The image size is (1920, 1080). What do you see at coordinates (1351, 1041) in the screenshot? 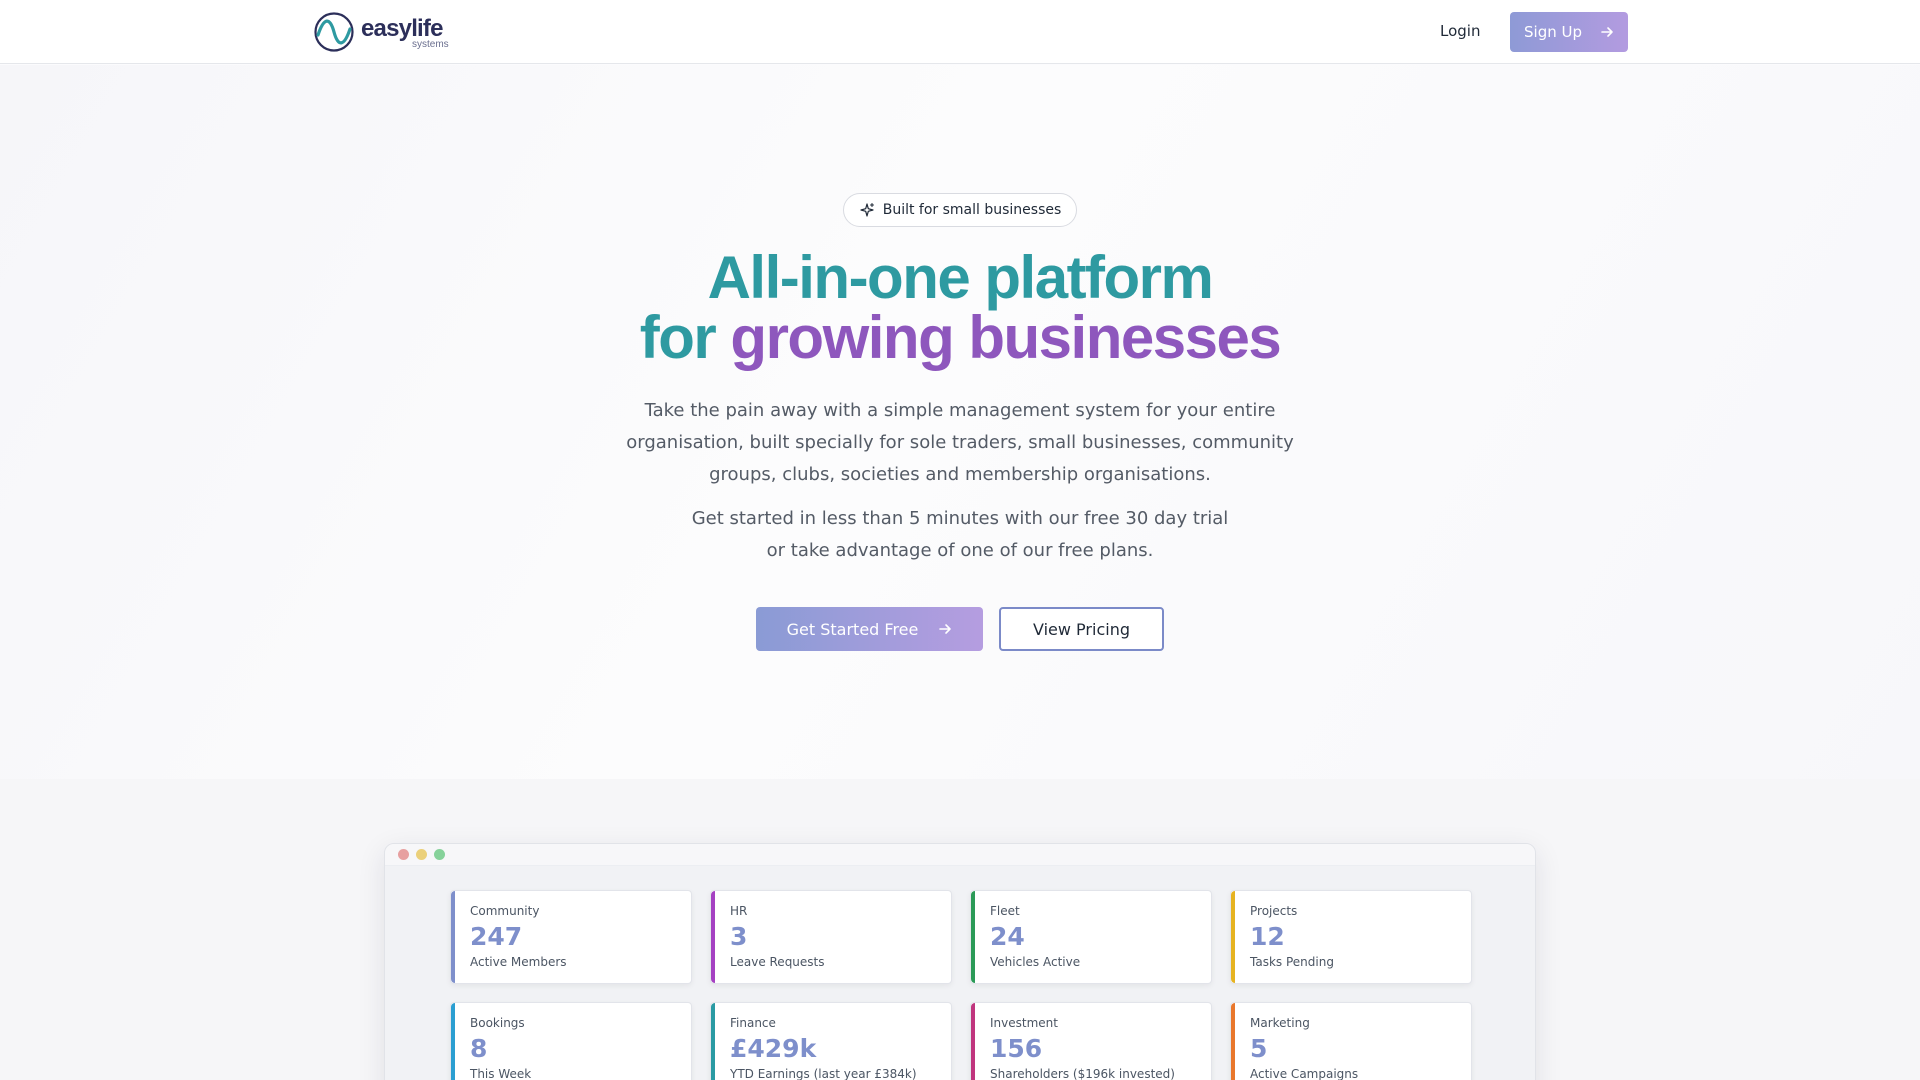
I see `stat-card-marketing: Marketing 5 Active Campaigns` at bounding box center [1351, 1041].